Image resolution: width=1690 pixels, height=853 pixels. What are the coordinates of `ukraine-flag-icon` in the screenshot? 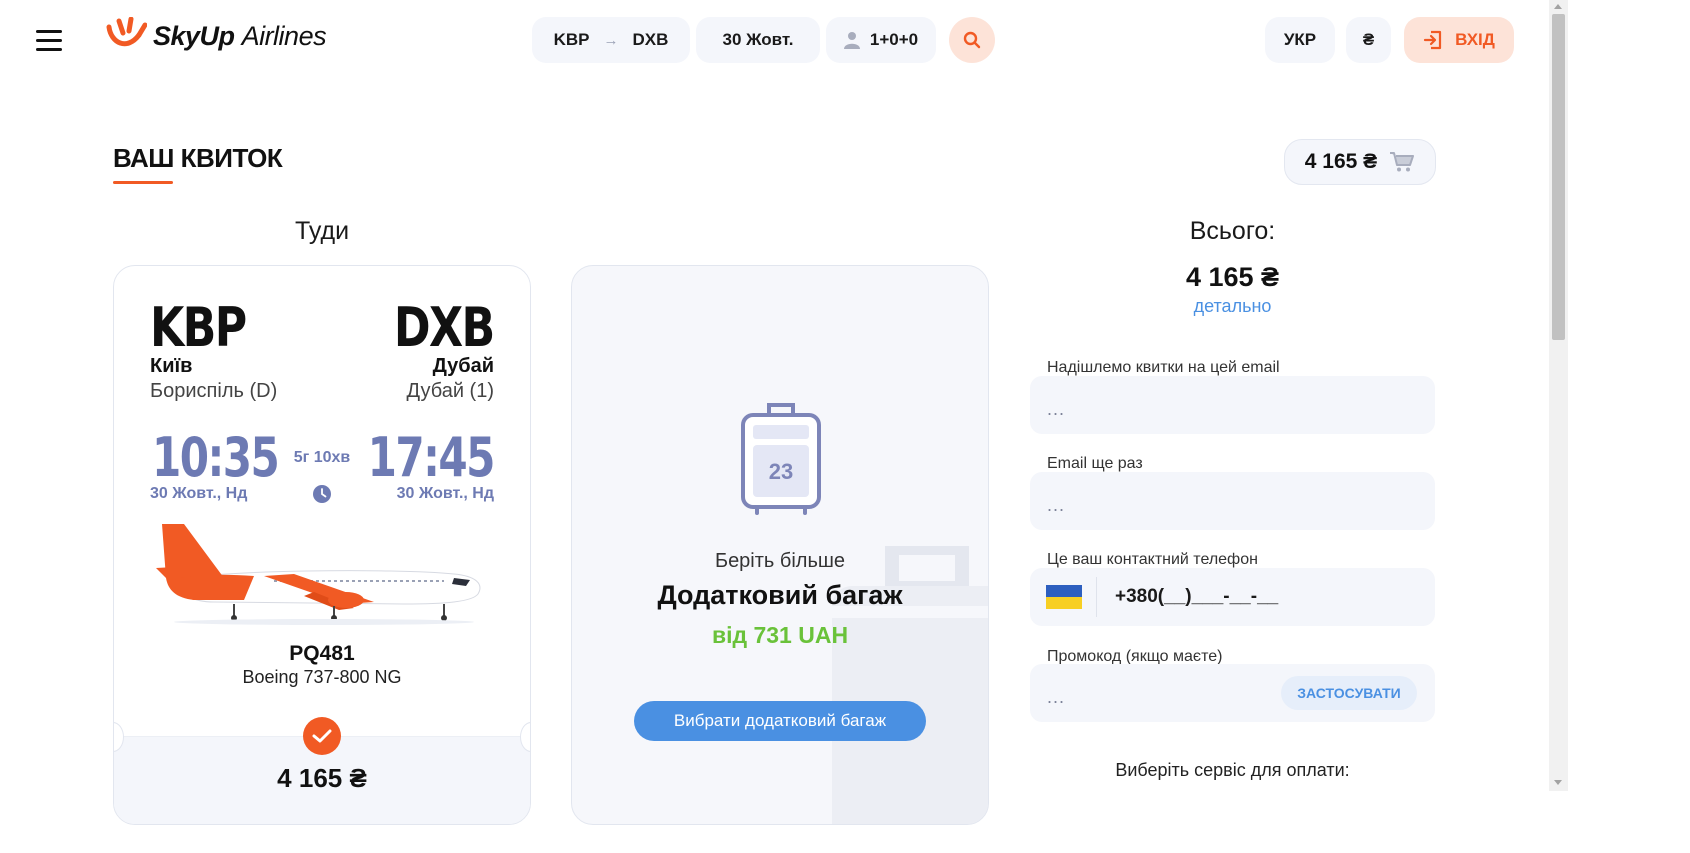 It's located at (1064, 597).